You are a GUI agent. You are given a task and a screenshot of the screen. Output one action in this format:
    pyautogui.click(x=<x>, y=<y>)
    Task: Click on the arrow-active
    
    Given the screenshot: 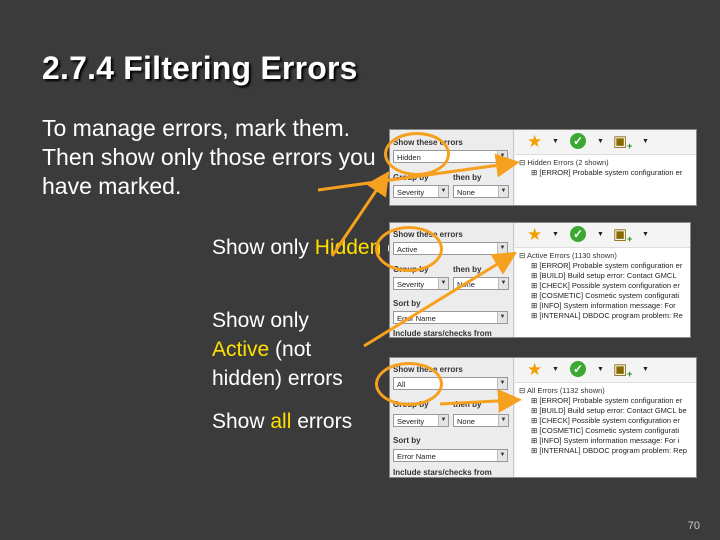 What is the action you would take?
    pyautogui.click(x=440, y=299)
    